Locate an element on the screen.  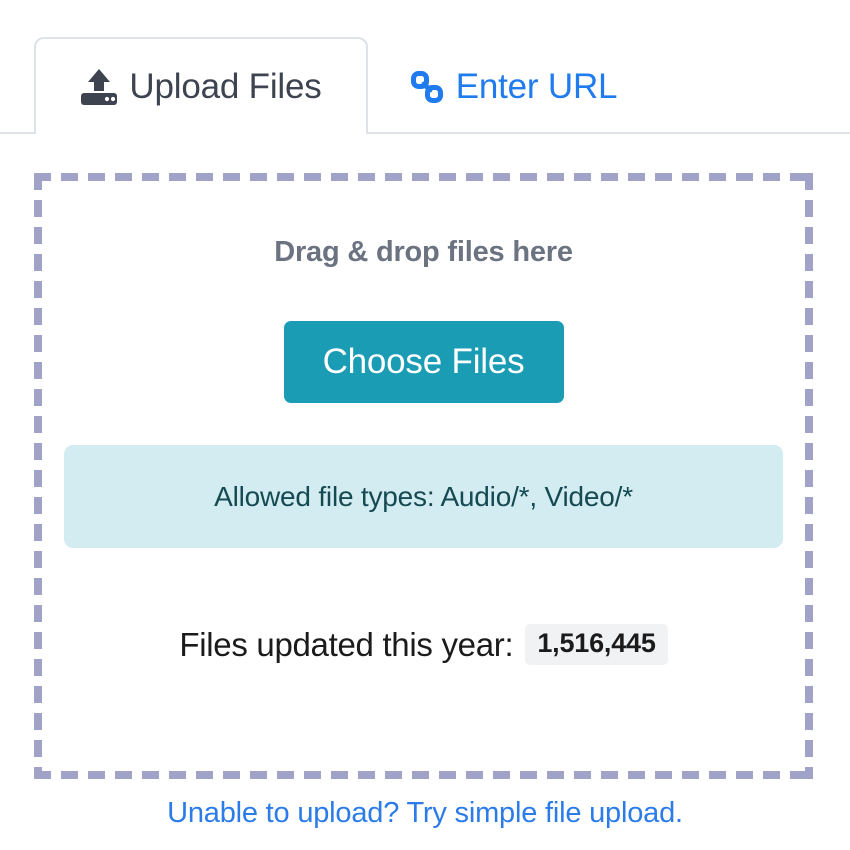
files-updated-value: 1,516,445 is located at coordinates (596, 644).